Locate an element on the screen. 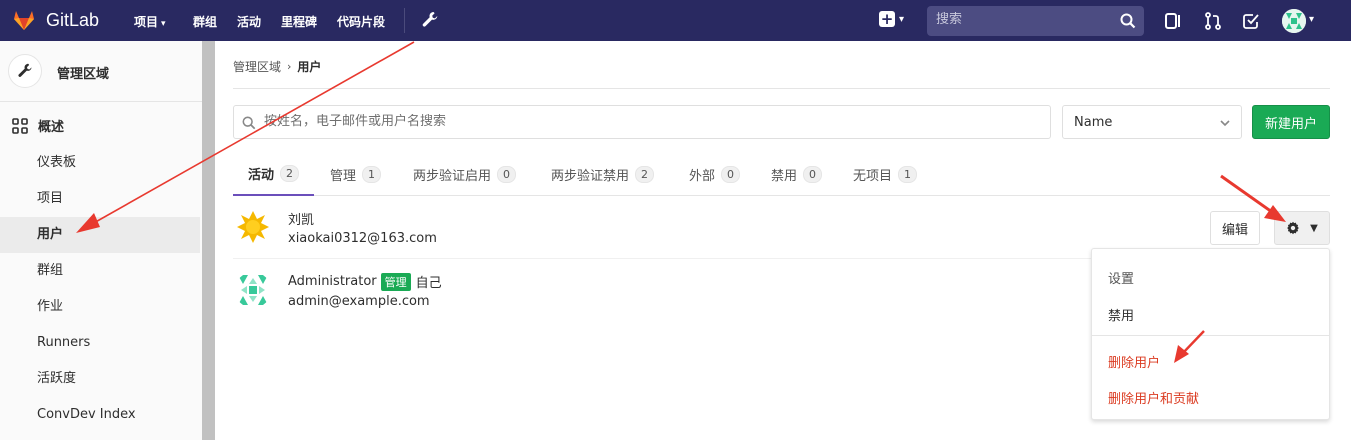 The height and width of the screenshot is (440, 1351). user-actions-button: ▼ is located at coordinates (1302, 228).